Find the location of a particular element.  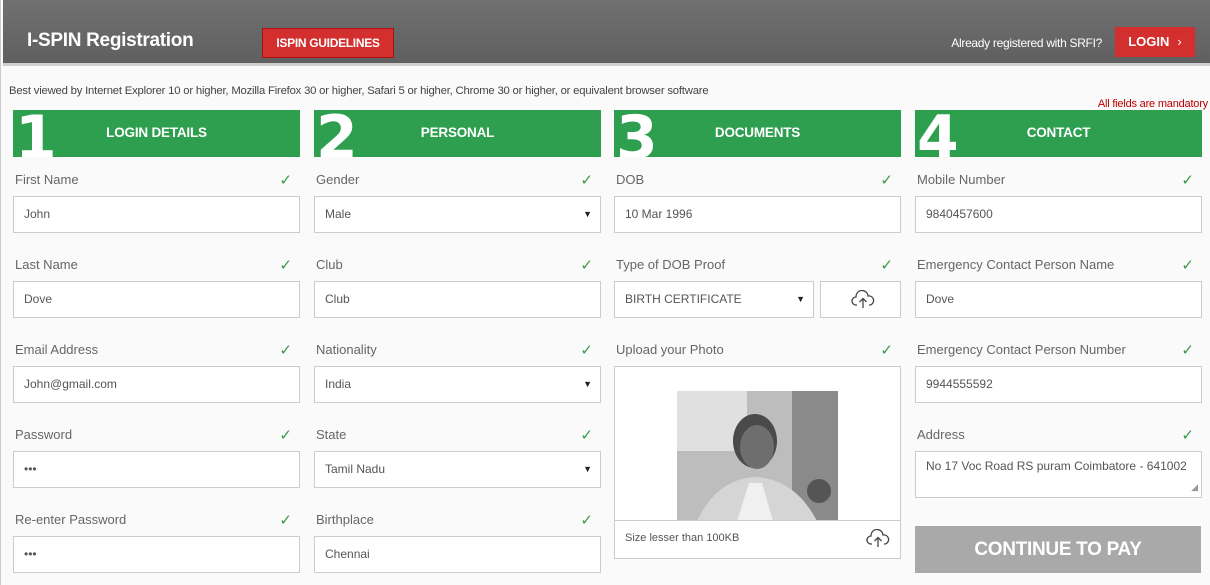

dob-proof-select: BIRTH CERTIFICATE ▼ is located at coordinates (714, 299).